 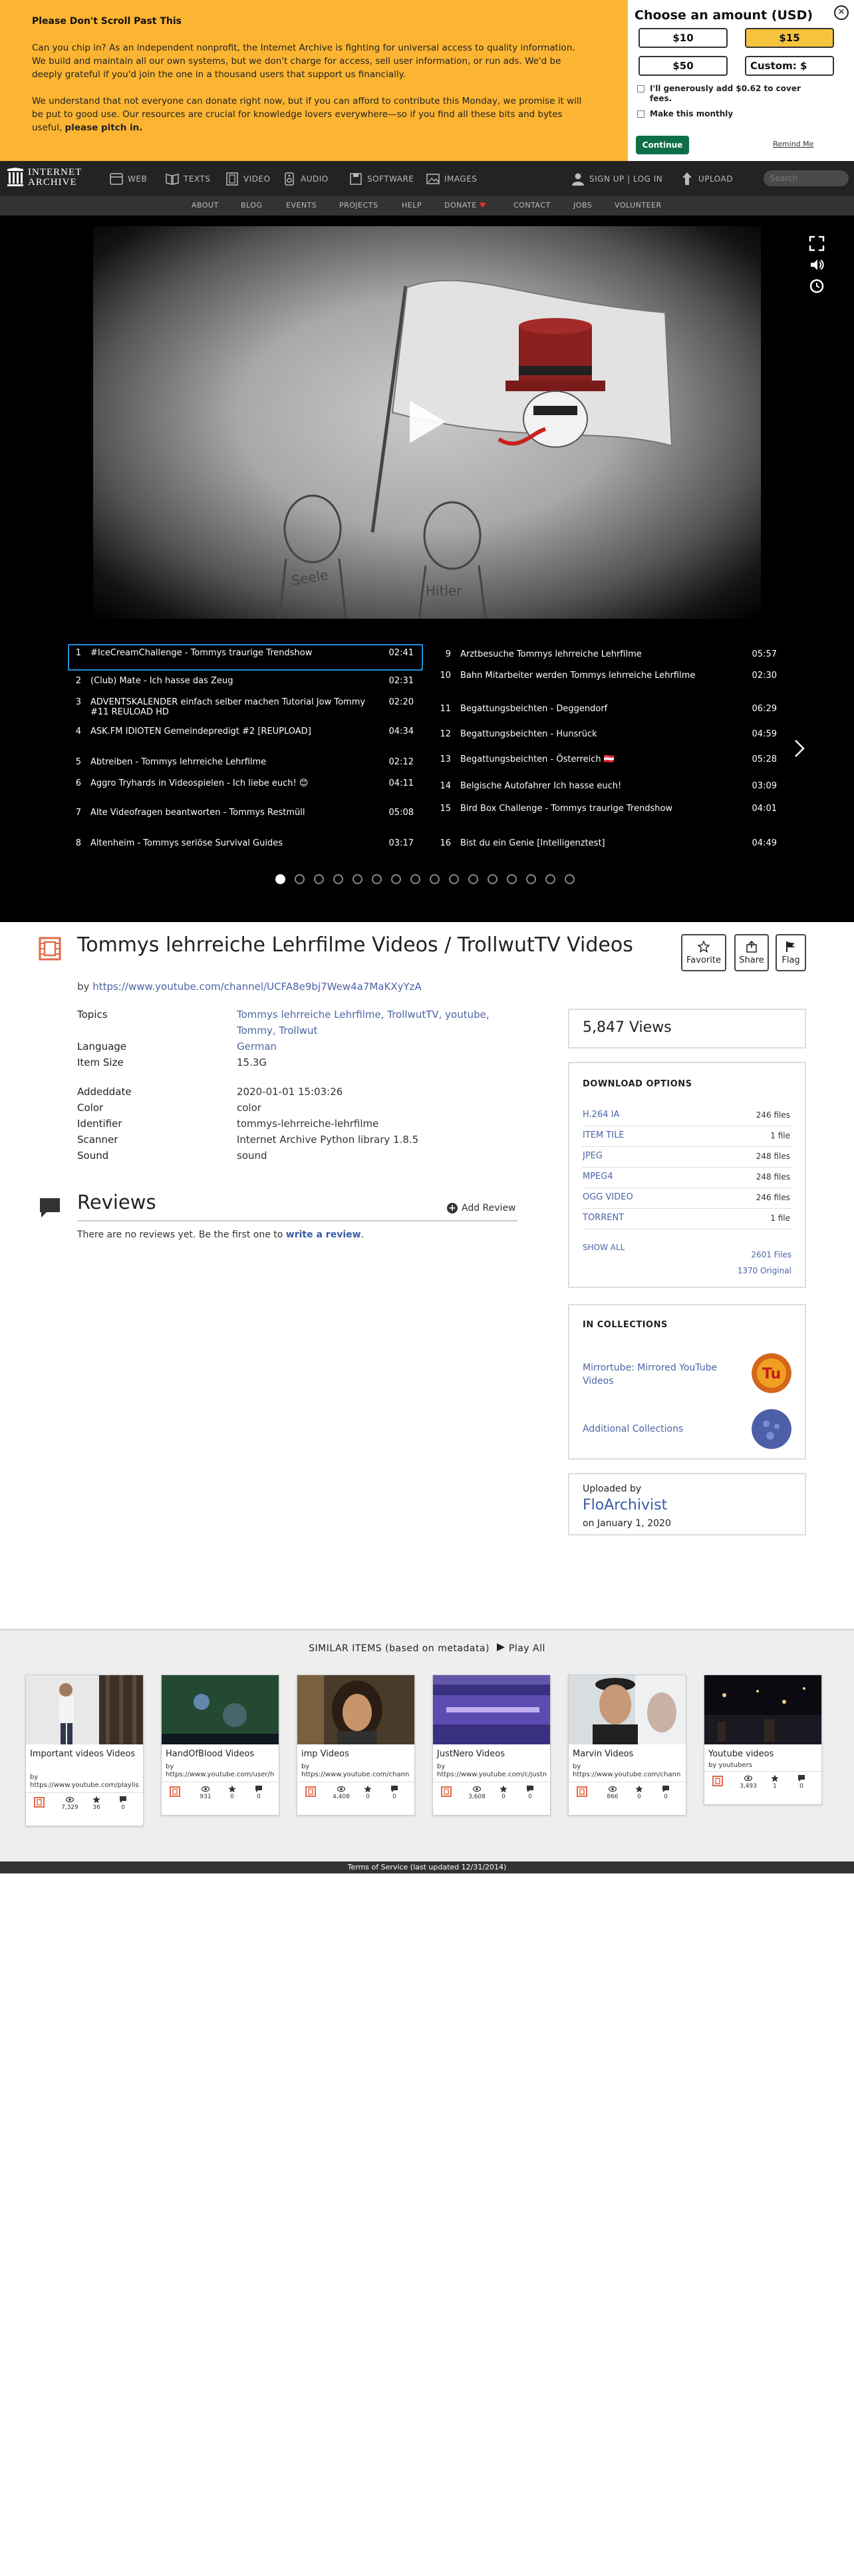 I want to click on meta-topics-value-2: Tommy, Trollwut, so click(x=277, y=1031).